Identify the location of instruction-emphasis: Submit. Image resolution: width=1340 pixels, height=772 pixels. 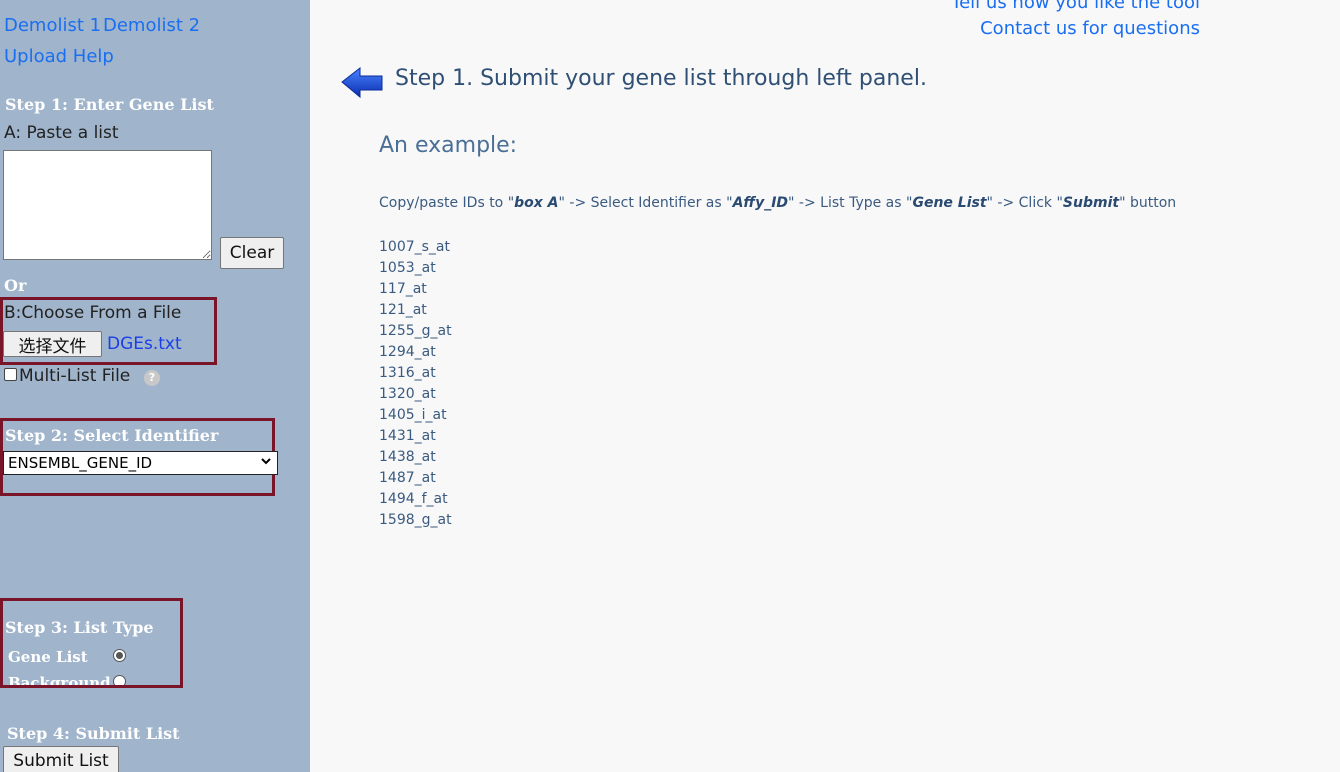
(1091, 203).